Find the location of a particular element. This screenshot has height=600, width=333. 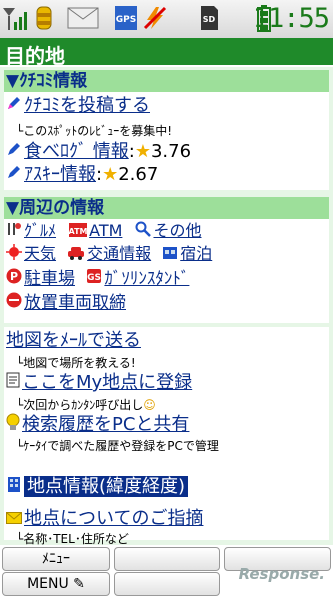

history-note: └ｹｰﾀｲで調べた履歴や登録をPCで管理 is located at coordinates (117, 446).